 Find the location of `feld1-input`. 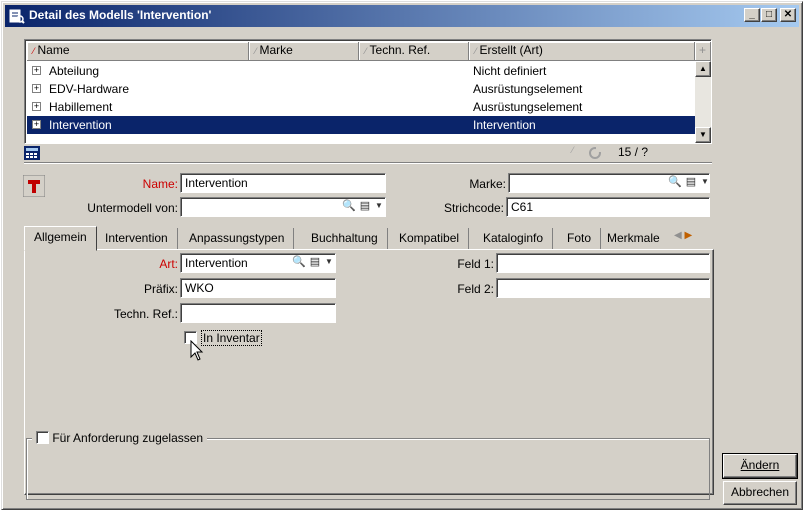

feld1-input is located at coordinates (603, 263).